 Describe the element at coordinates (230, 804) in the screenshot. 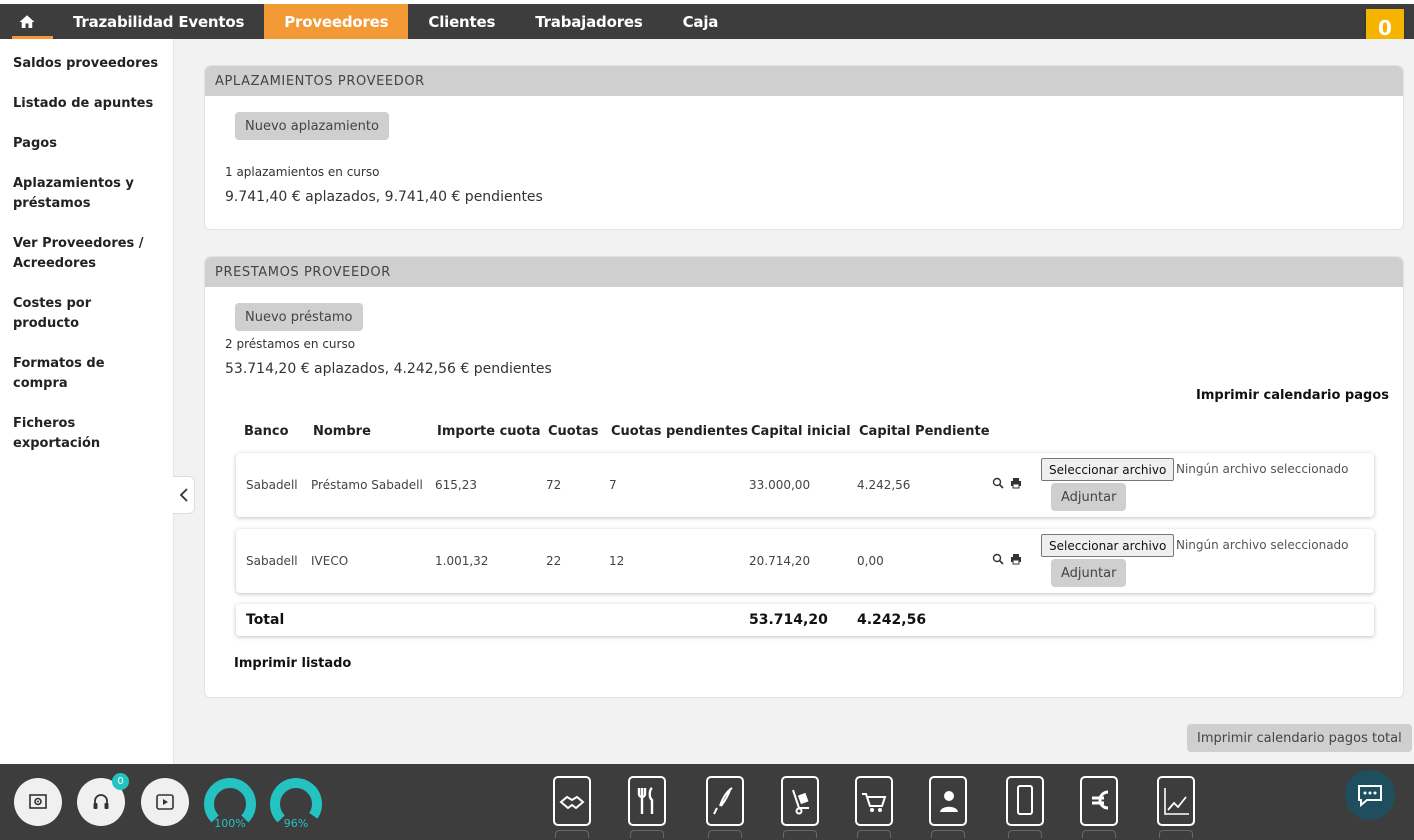

I see `gauge-1: 100%` at that location.